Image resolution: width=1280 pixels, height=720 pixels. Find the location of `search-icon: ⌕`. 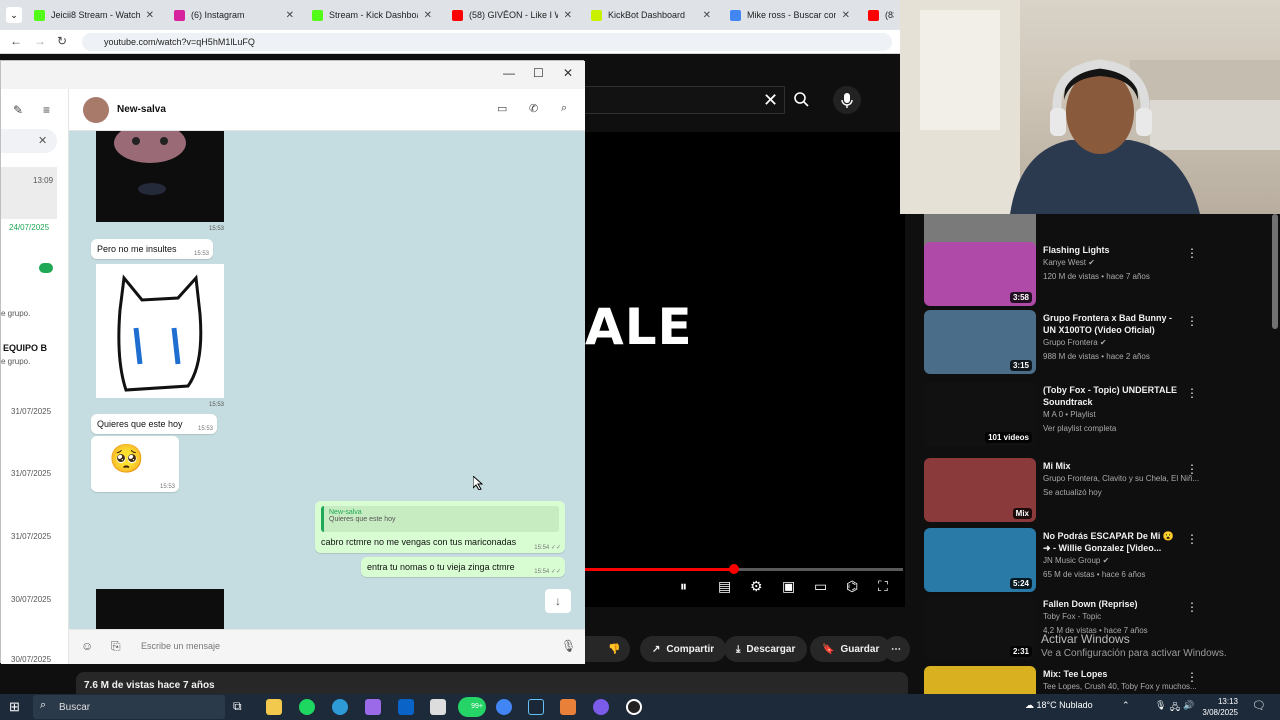

search-icon: ⌕ is located at coordinates (564, 108).